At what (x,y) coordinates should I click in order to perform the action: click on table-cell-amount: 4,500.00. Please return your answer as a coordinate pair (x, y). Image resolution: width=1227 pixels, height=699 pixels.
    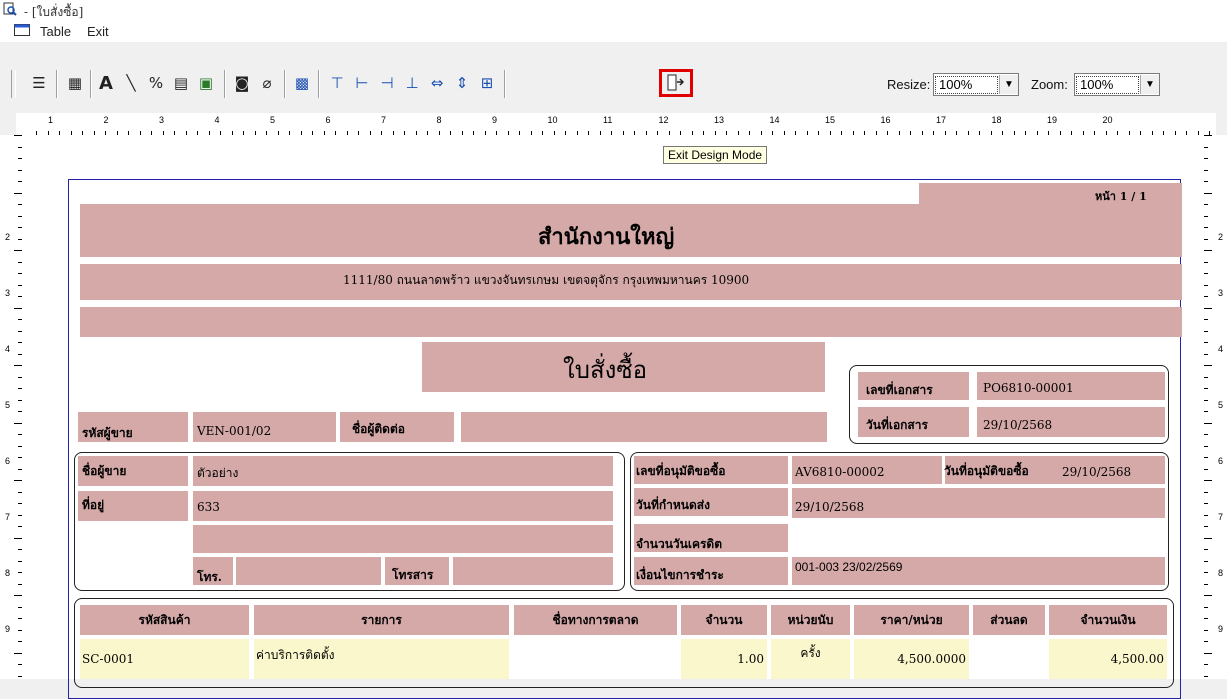
    Looking at the image, I should click on (1108, 659).